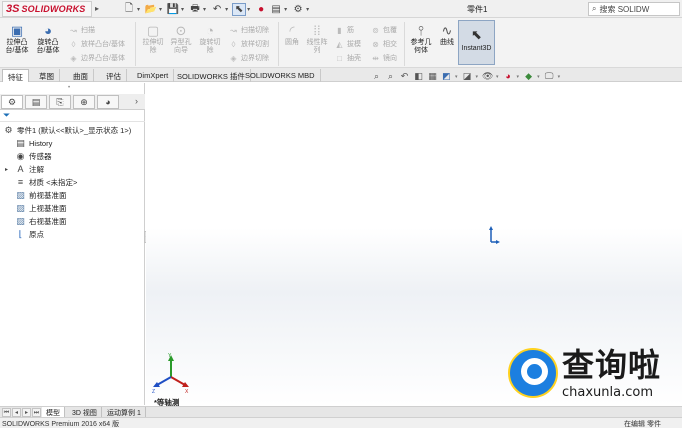 This screenshot has width=682, height=428. I want to click on curves-button: ∿ 曲线, so click(447, 35).